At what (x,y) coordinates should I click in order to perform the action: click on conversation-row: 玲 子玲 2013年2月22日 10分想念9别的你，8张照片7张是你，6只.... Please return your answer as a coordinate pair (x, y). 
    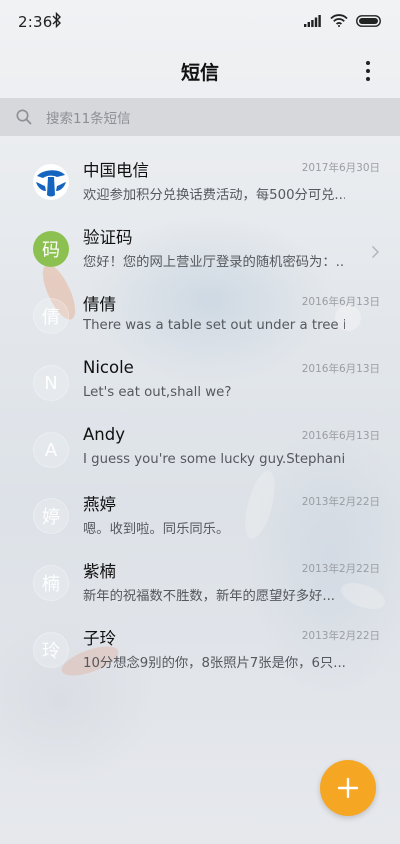
    Looking at the image, I should click on (200, 655).